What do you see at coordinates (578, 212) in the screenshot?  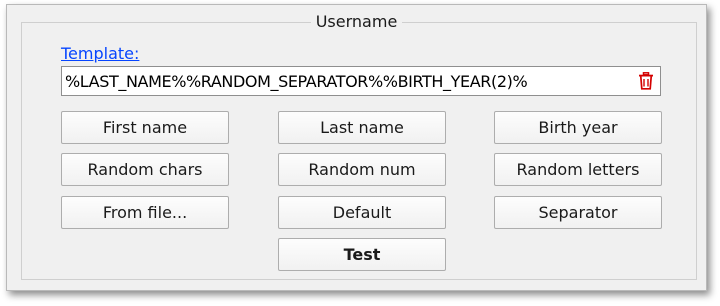 I see `separator-button: Separator` at bounding box center [578, 212].